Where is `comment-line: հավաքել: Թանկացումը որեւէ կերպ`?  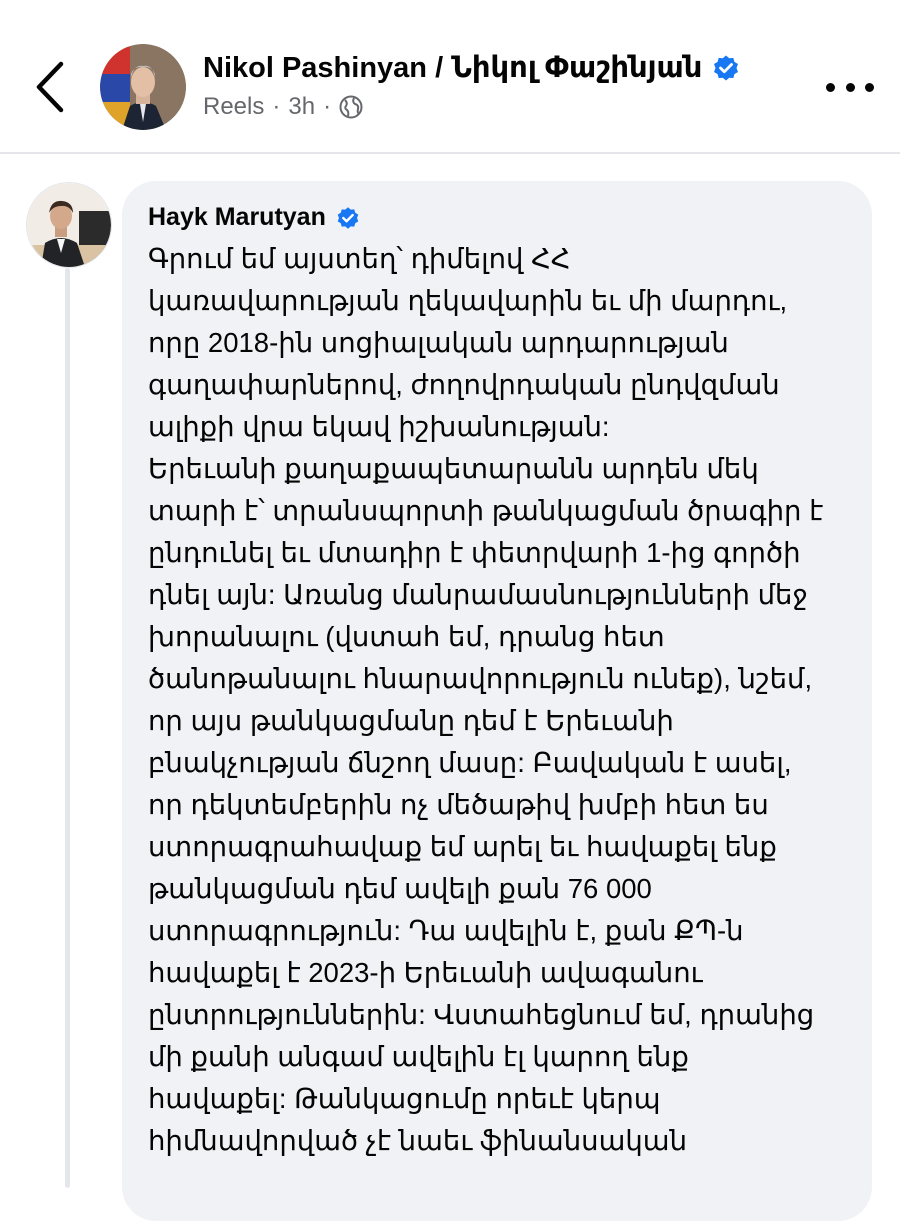
comment-line: հավաքել: Թանկացումը որեւէ կերպ is located at coordinates (404, 1098).